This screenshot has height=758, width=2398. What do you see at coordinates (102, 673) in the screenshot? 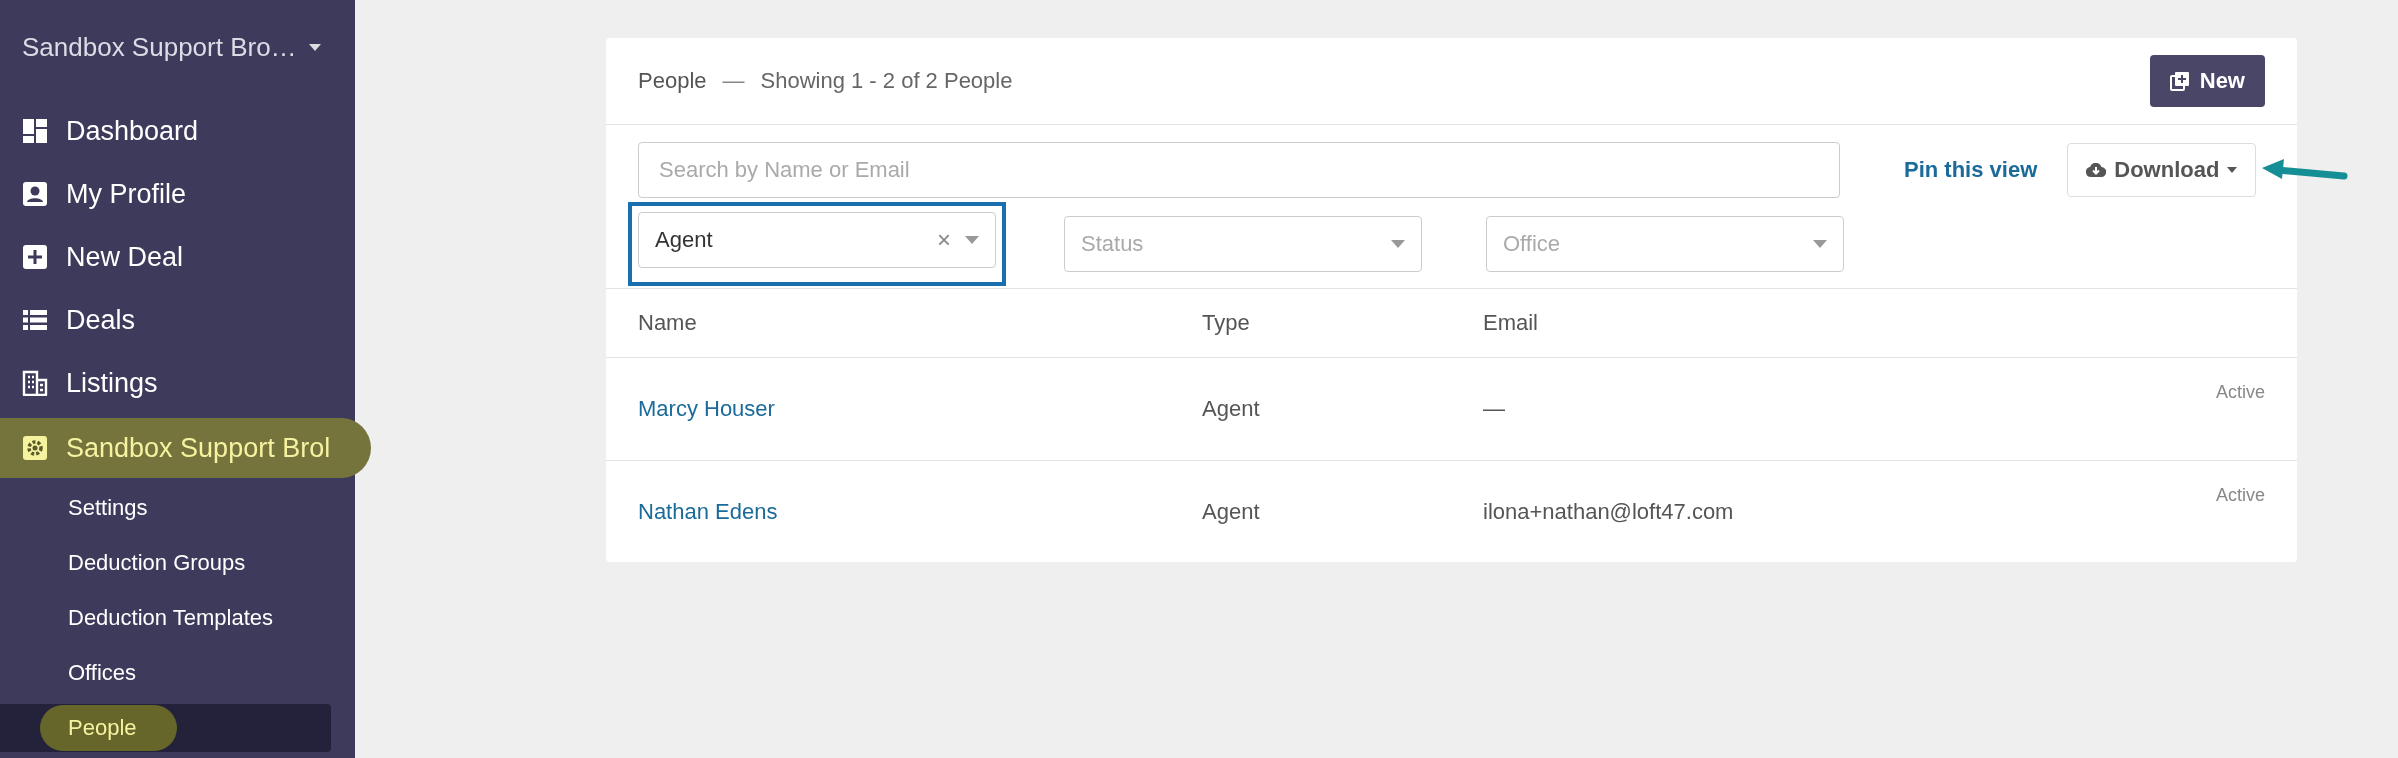
I see `sub-nav-label: Offices` at bounding box center [102, 673].